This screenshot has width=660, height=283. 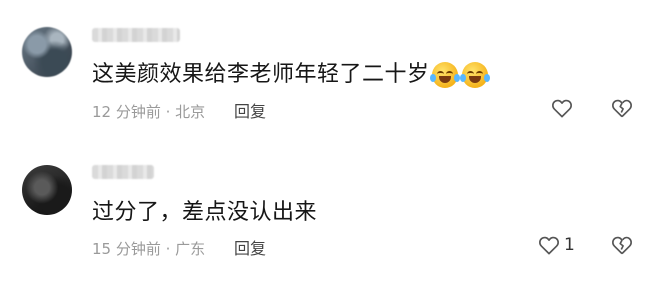 I want to click on comment-meta: 12 分钟前 · 北京 回复, so click(x=179, y=110).